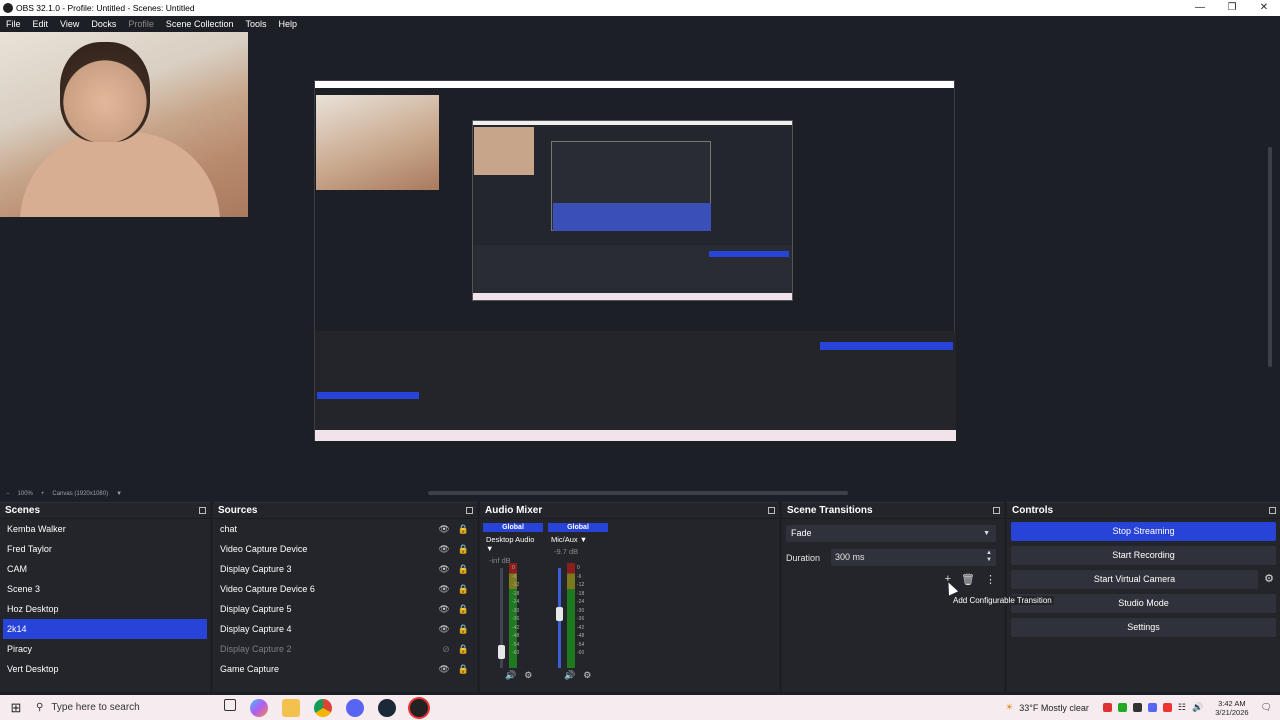  I want to click on scene-item-selected: 2k14, so click(105, 629).